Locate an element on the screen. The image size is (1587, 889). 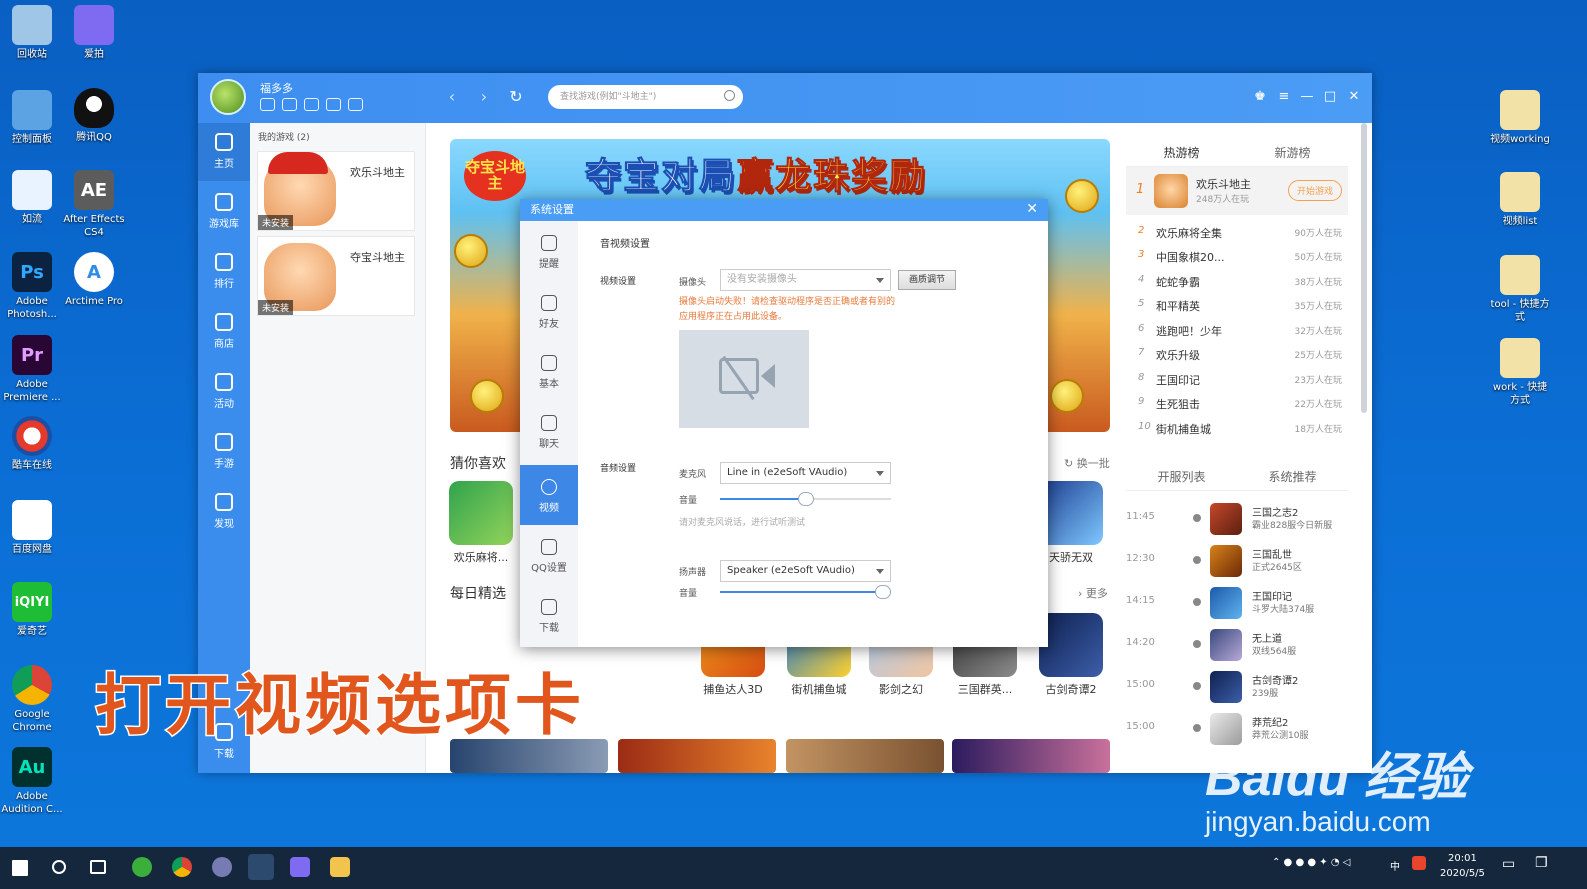
desktop-icon-control-panel: 控制面板 is located at coordinates (32, 118).